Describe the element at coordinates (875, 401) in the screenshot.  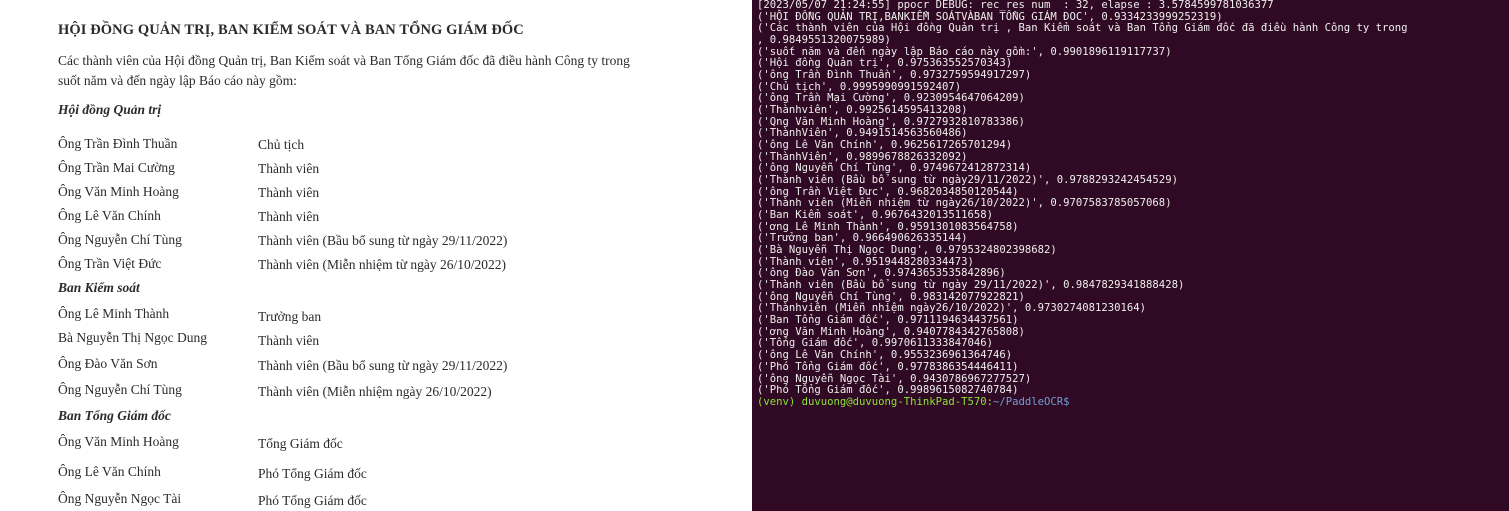
I see `prompt-user: (venv) duvuong@duvuong-ThinkPad-T570:` at that location.